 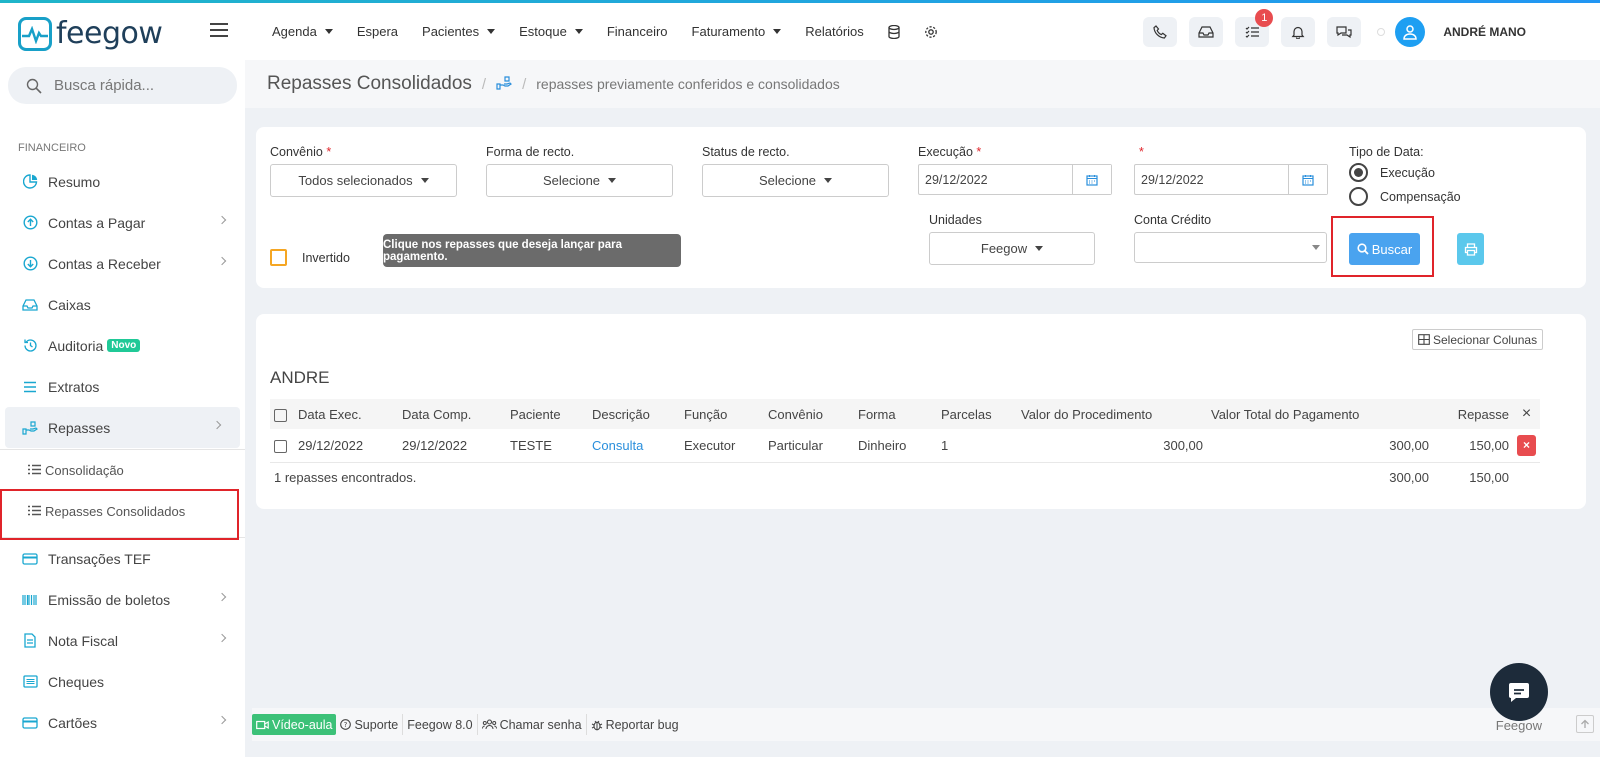 What do you see at coordinates (1526, 445) in the screenshot?
I see `delete-row-button: ×` at bounding box center [1526, 445].